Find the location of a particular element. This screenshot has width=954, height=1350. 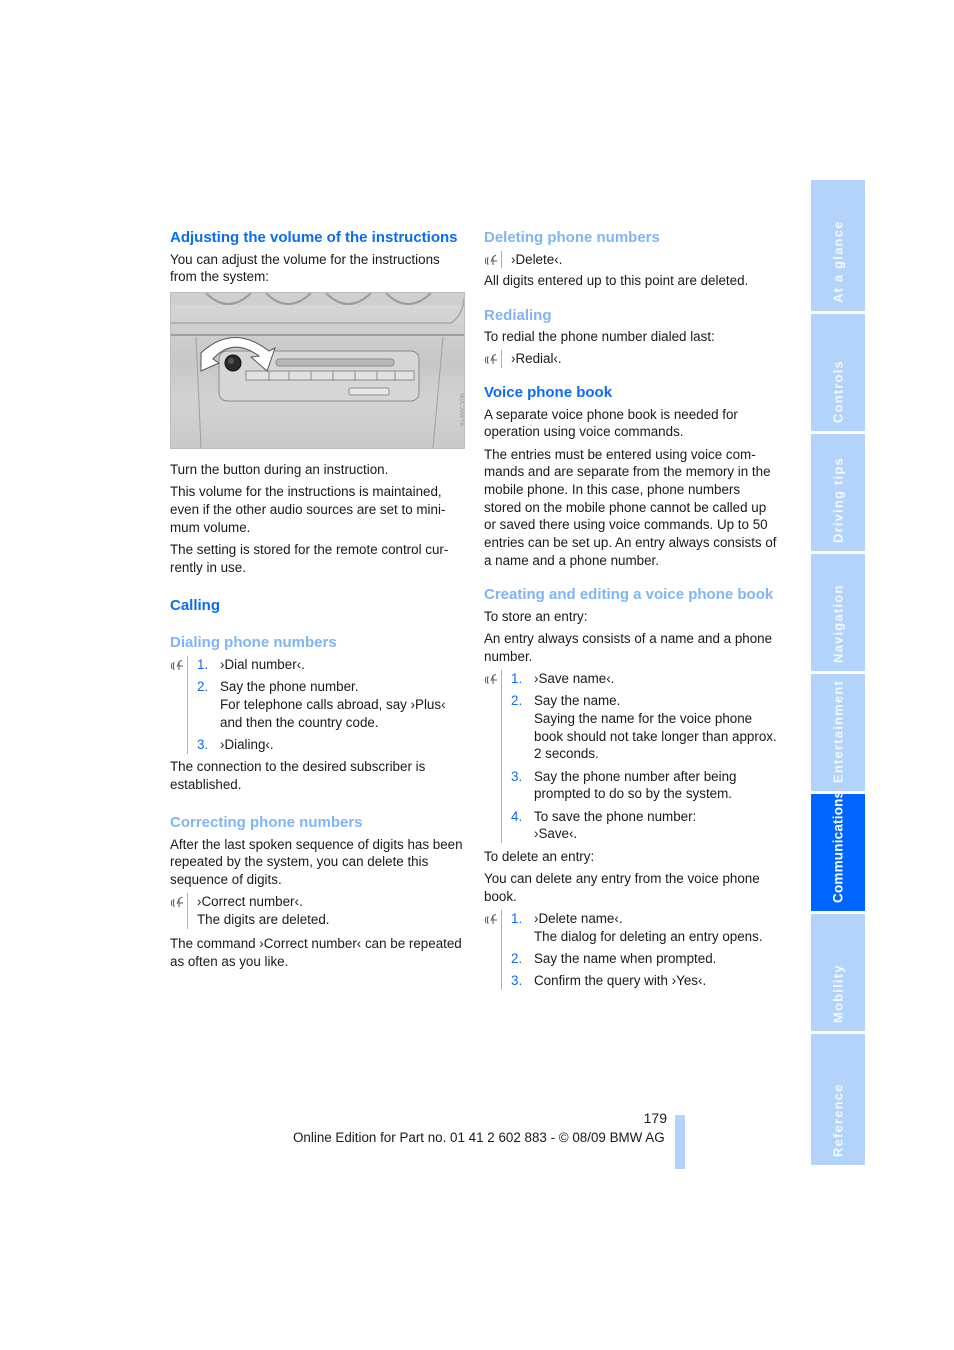

deleting-heading: Deleting phone numbers is located at coordinates (572, 237).